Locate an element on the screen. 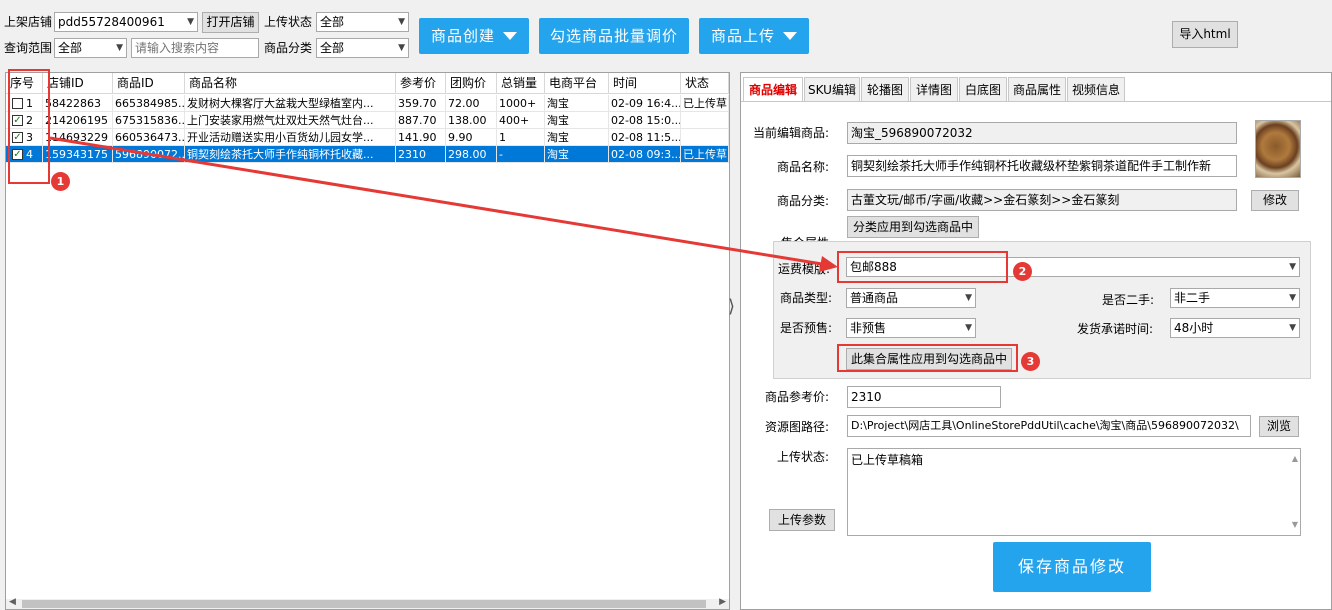 The height and width of the screenshot is (610, 1332). annotation-arrow-line is located at coordinates (439, 201).